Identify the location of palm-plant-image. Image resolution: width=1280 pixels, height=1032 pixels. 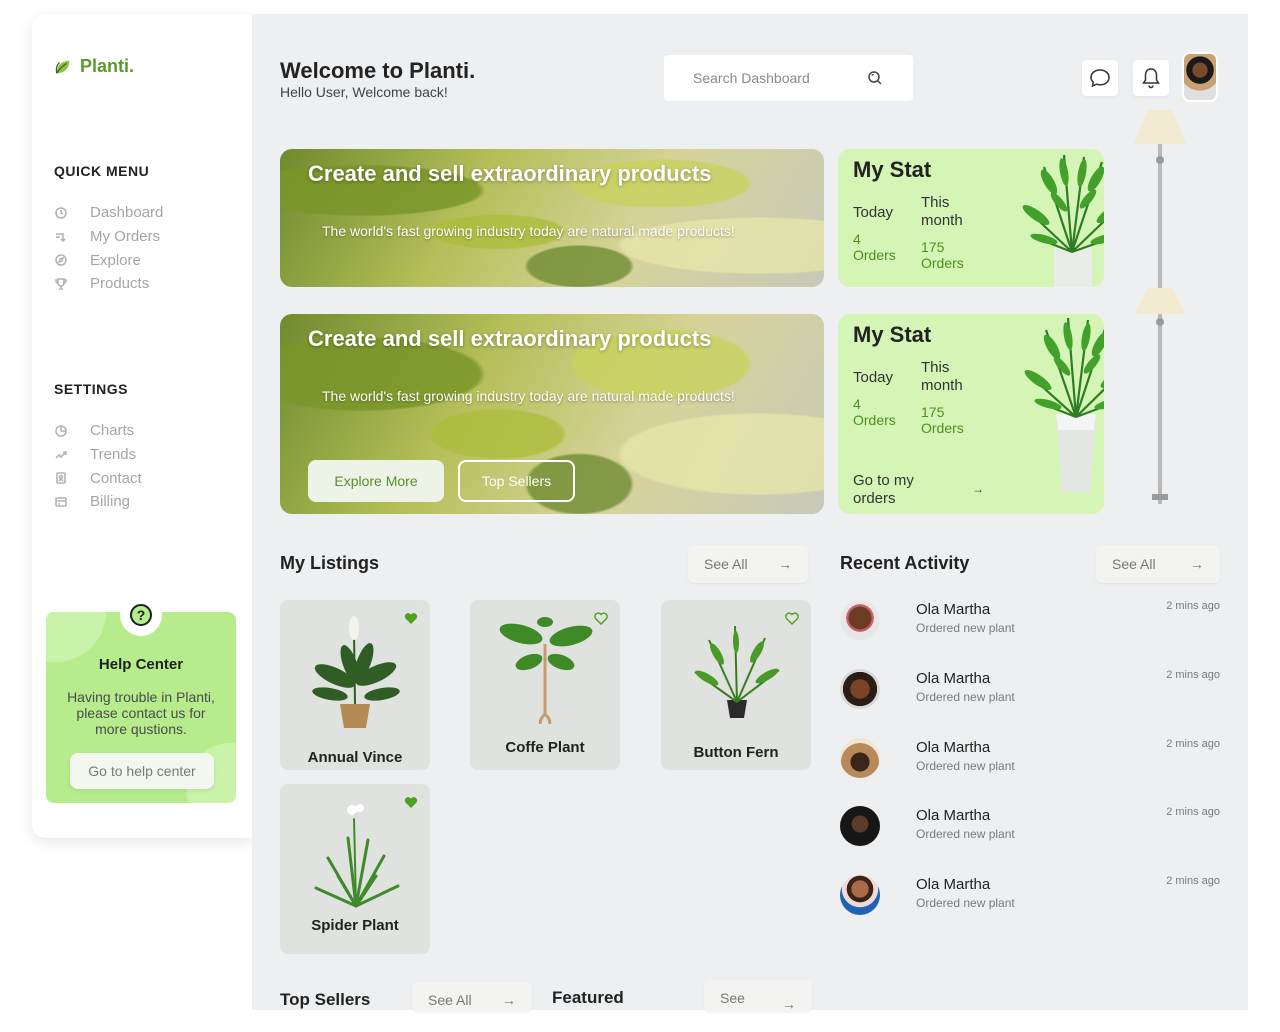
(1063, 220).